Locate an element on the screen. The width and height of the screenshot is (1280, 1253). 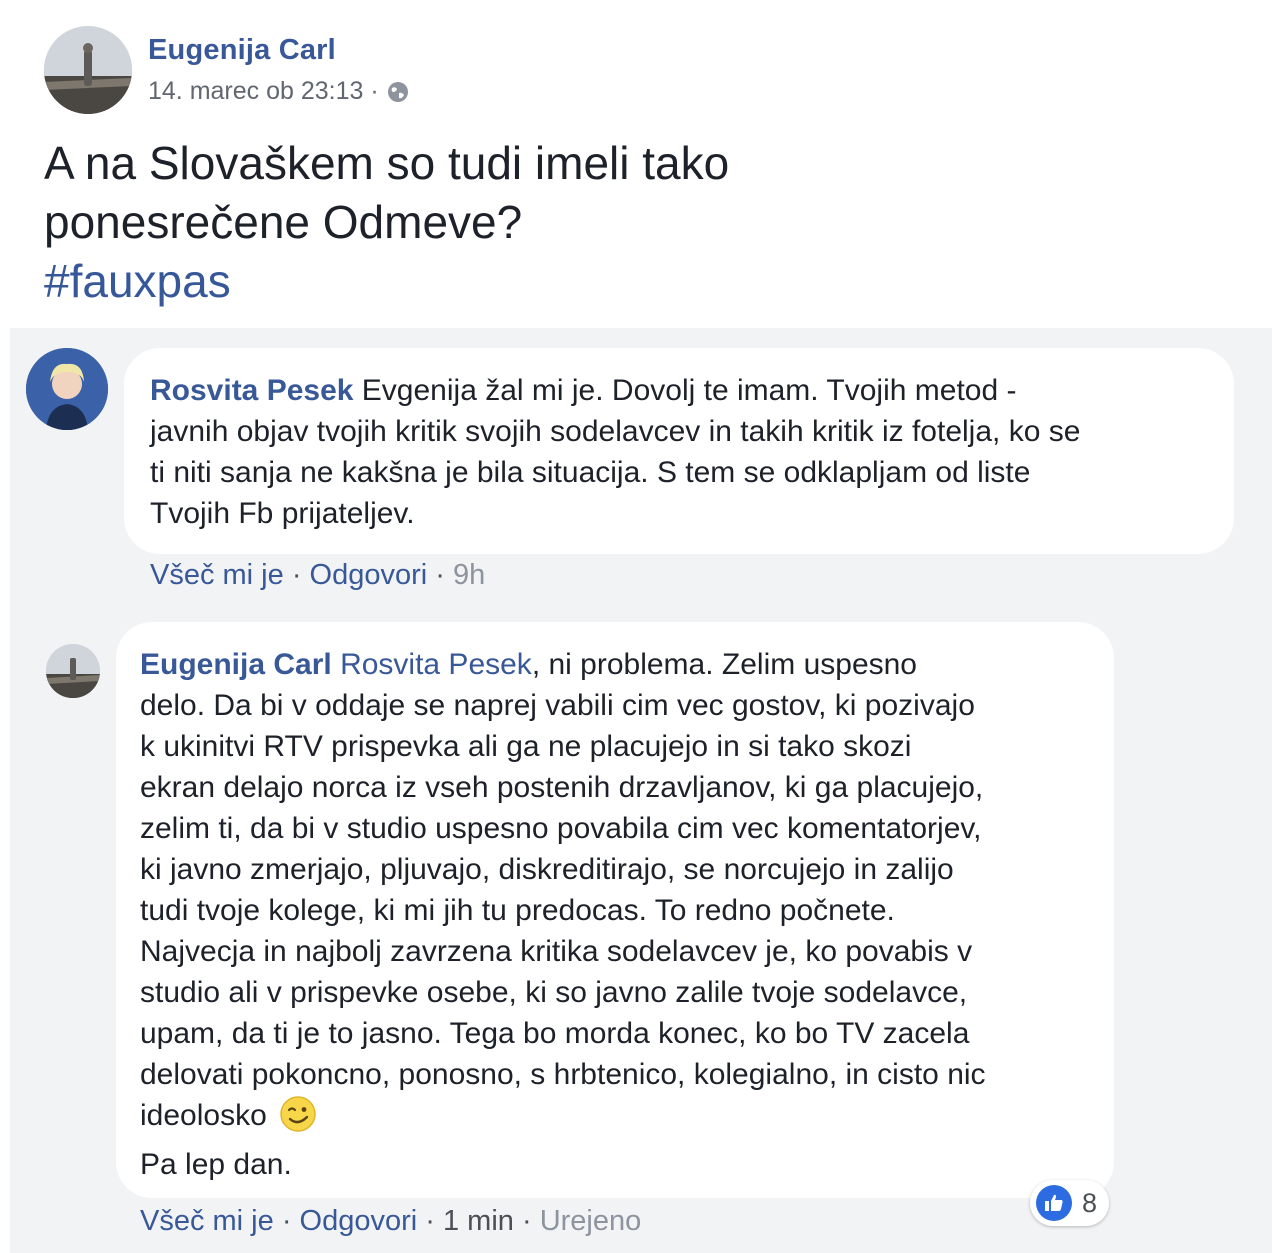
post-text-line: A na Slovaškem so tudi imeli tako is located at coordinates (387, 163).